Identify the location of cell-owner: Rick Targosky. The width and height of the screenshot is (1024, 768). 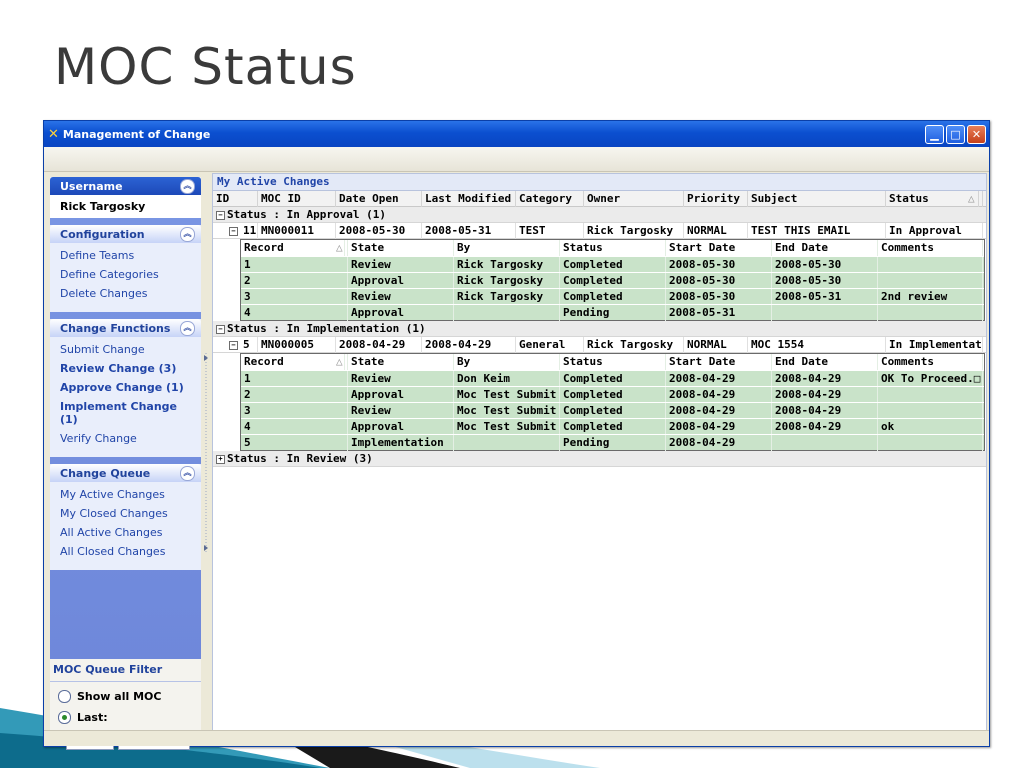
(634, 345).